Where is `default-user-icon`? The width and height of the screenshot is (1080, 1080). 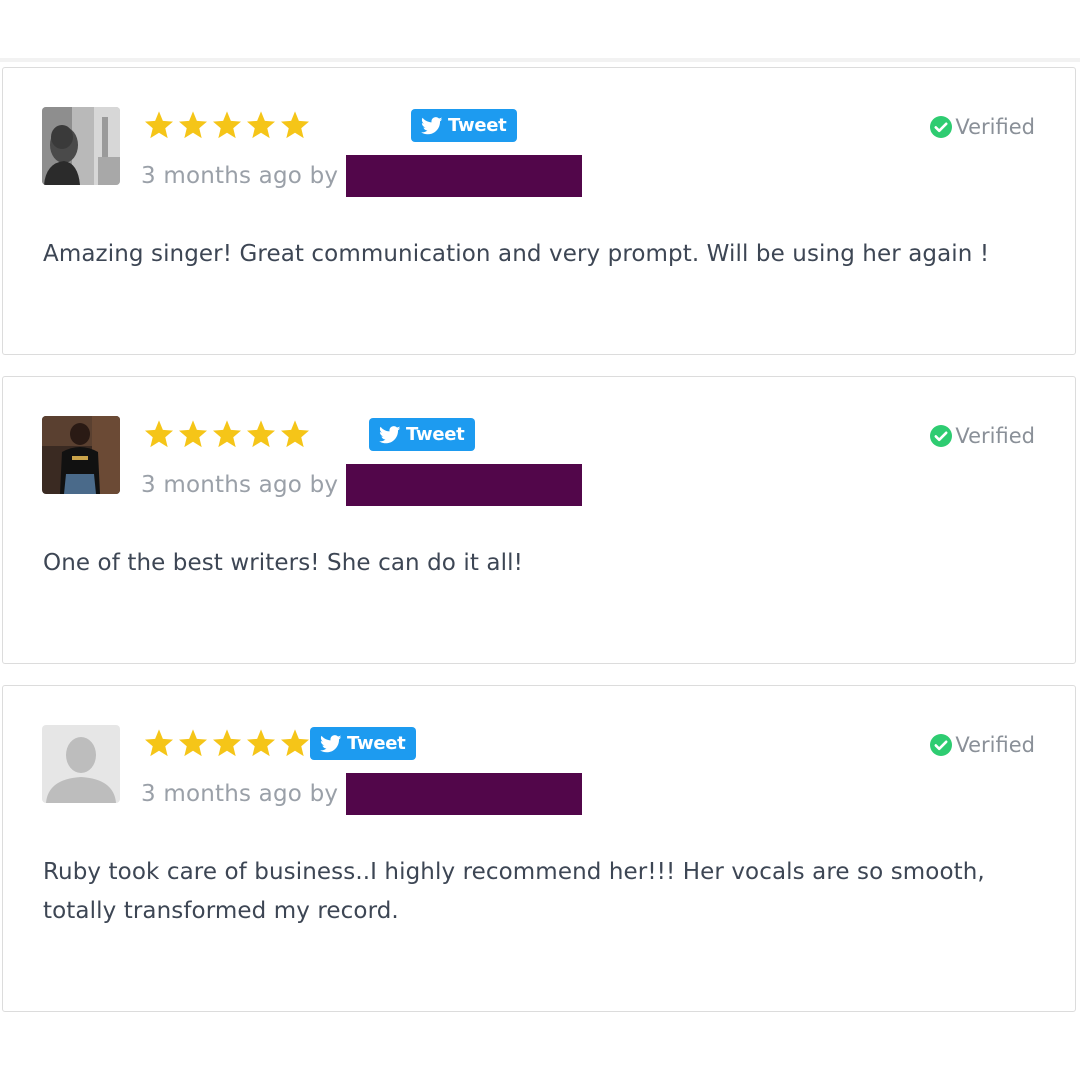 default-user-icon is located at coordinates (81, 764).